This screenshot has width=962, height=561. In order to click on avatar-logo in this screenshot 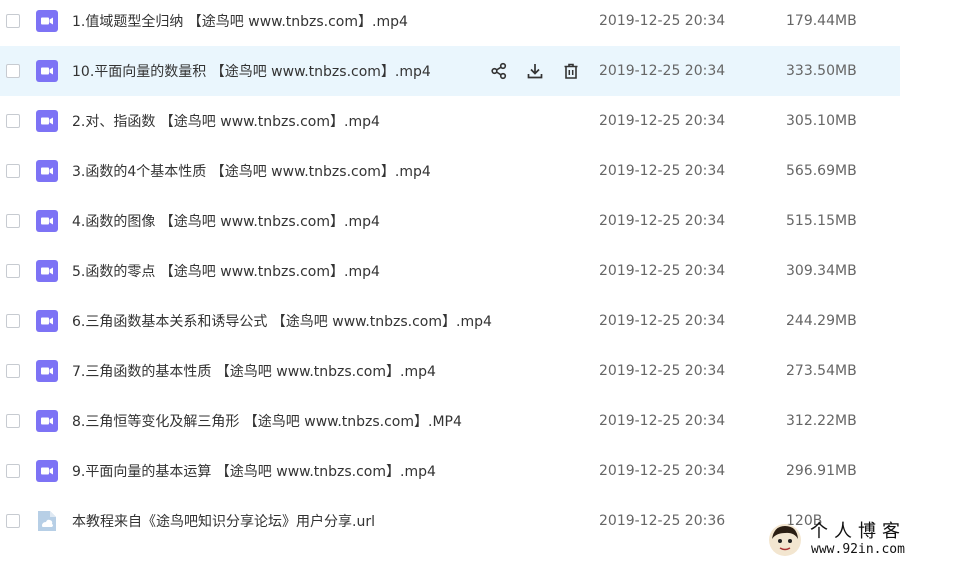, I will do `click(785, 539)`.